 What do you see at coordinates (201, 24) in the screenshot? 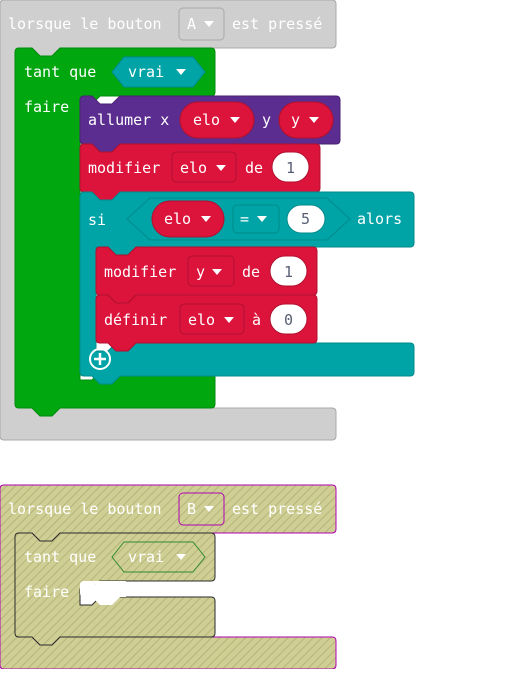
I see `button-a-dropdown: A` at bounding box center [201, 24].